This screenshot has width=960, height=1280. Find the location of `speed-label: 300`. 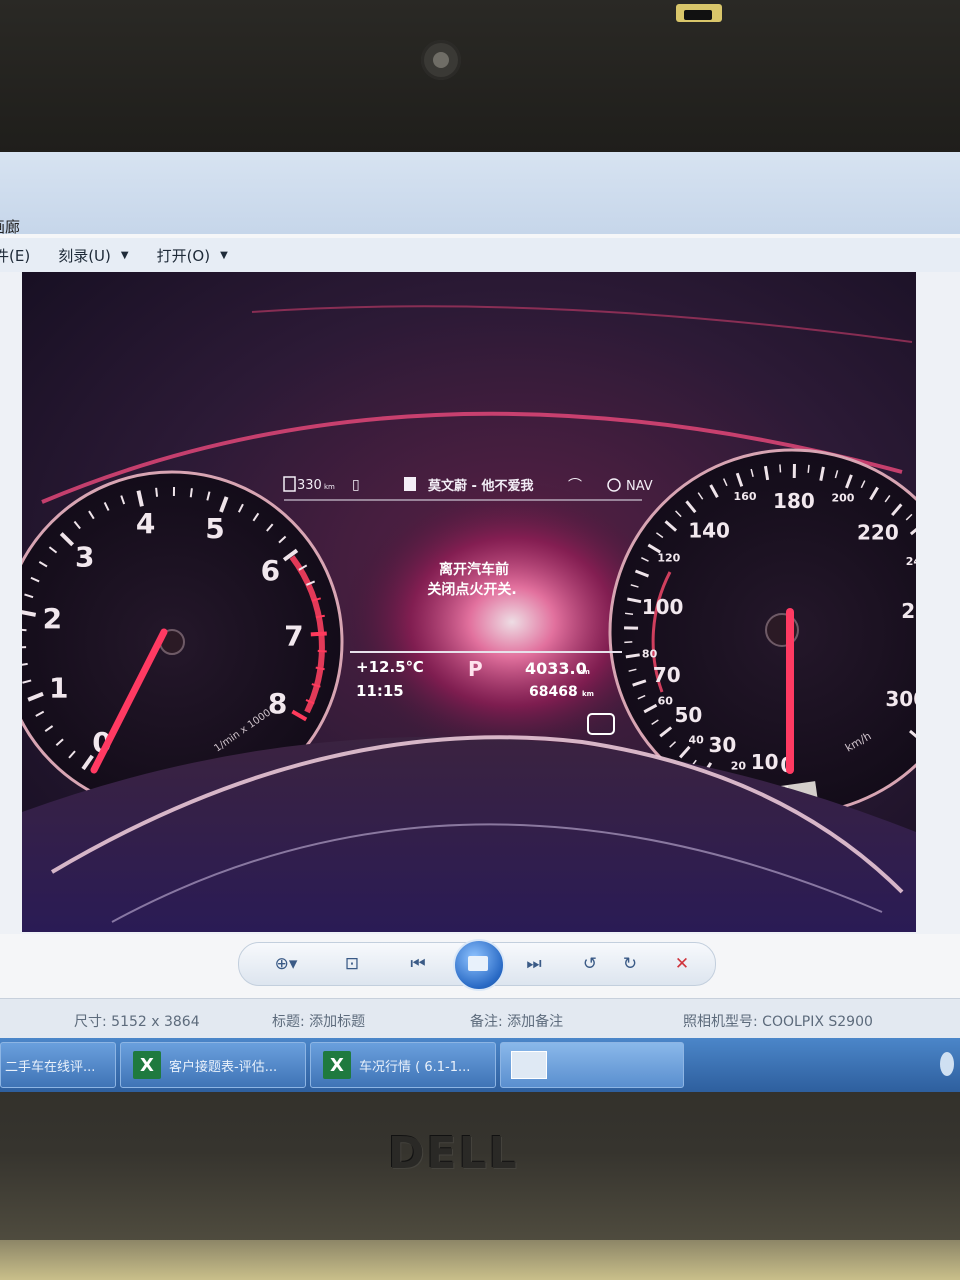

speed-label: 300 is located at coordinates (900, 699).